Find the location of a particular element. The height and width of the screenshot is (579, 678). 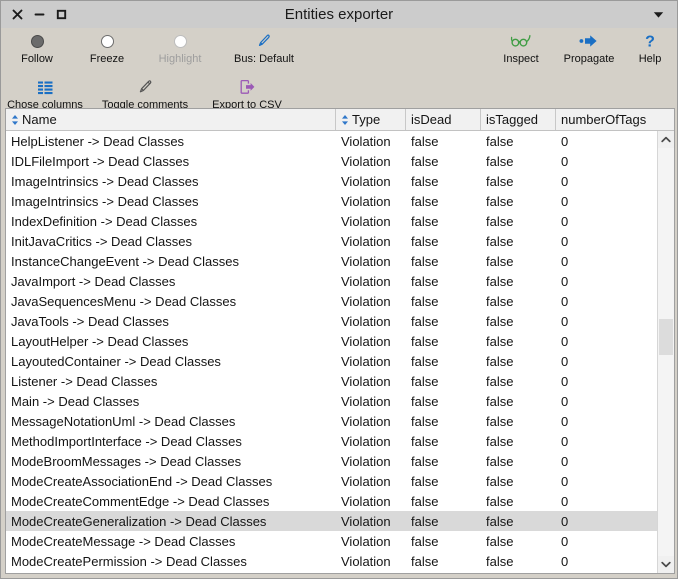

export-to-csv-button: Export to CSV is located at coordinates (247, 93).